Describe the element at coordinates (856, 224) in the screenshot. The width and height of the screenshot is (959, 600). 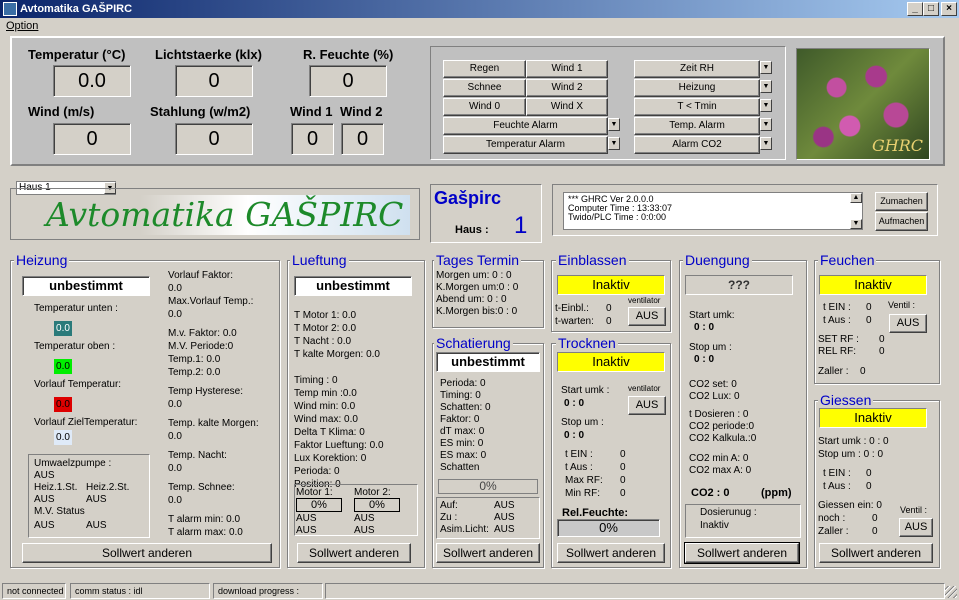
I see `scroll-down-icon: ▼` at that location.